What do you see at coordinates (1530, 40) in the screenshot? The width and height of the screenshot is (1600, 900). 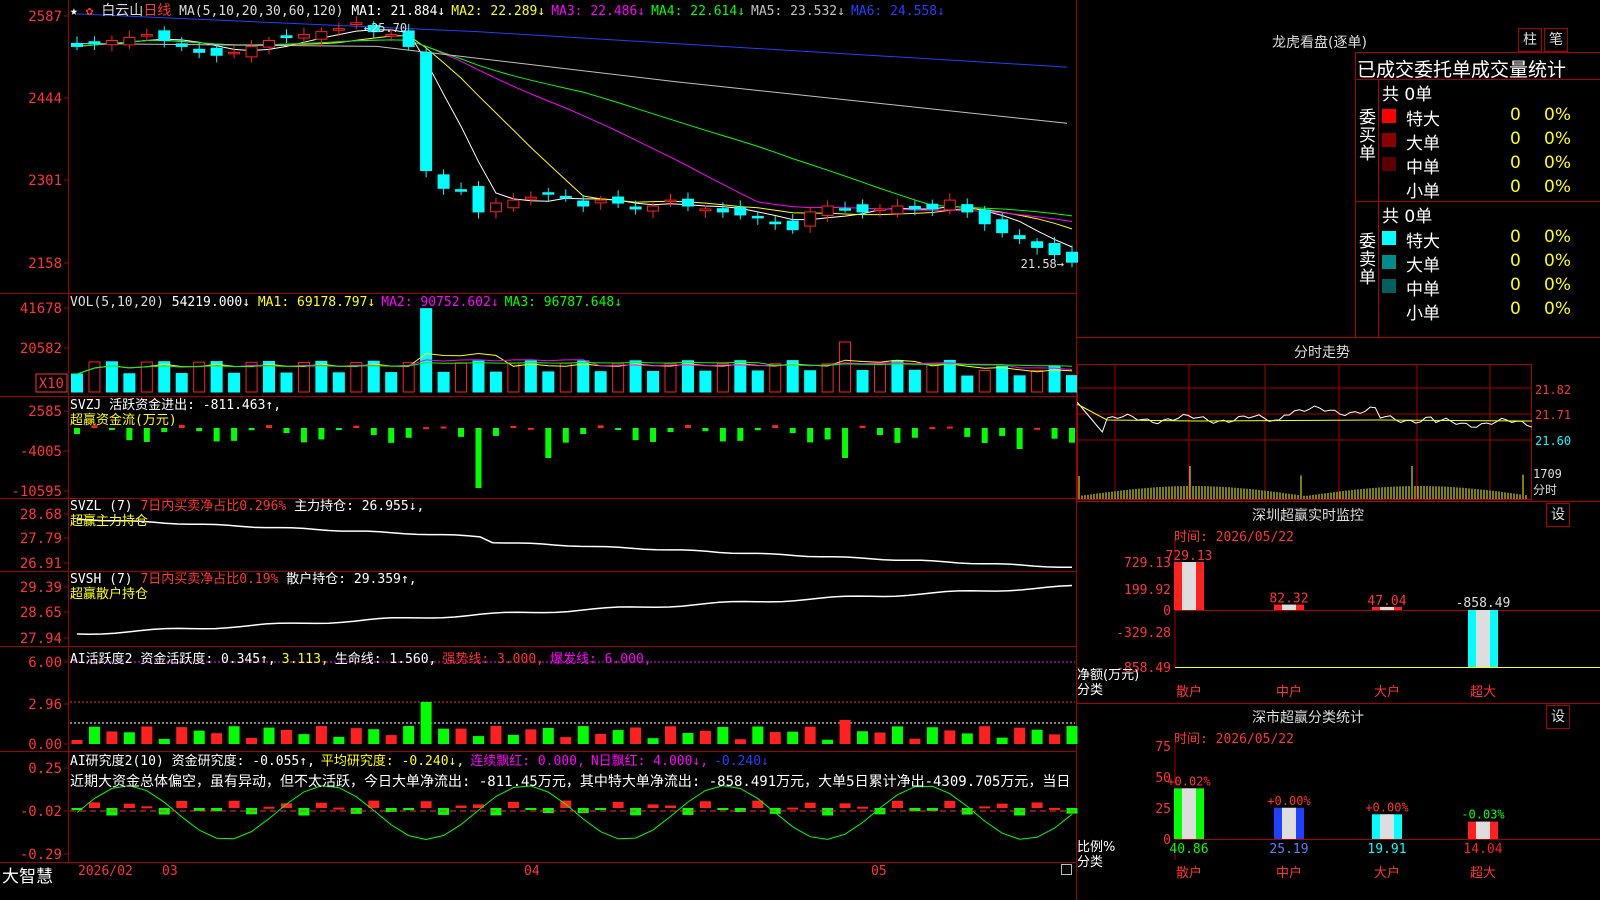 I see `column-view-button: 柱` at bounding box center [1530, 40].